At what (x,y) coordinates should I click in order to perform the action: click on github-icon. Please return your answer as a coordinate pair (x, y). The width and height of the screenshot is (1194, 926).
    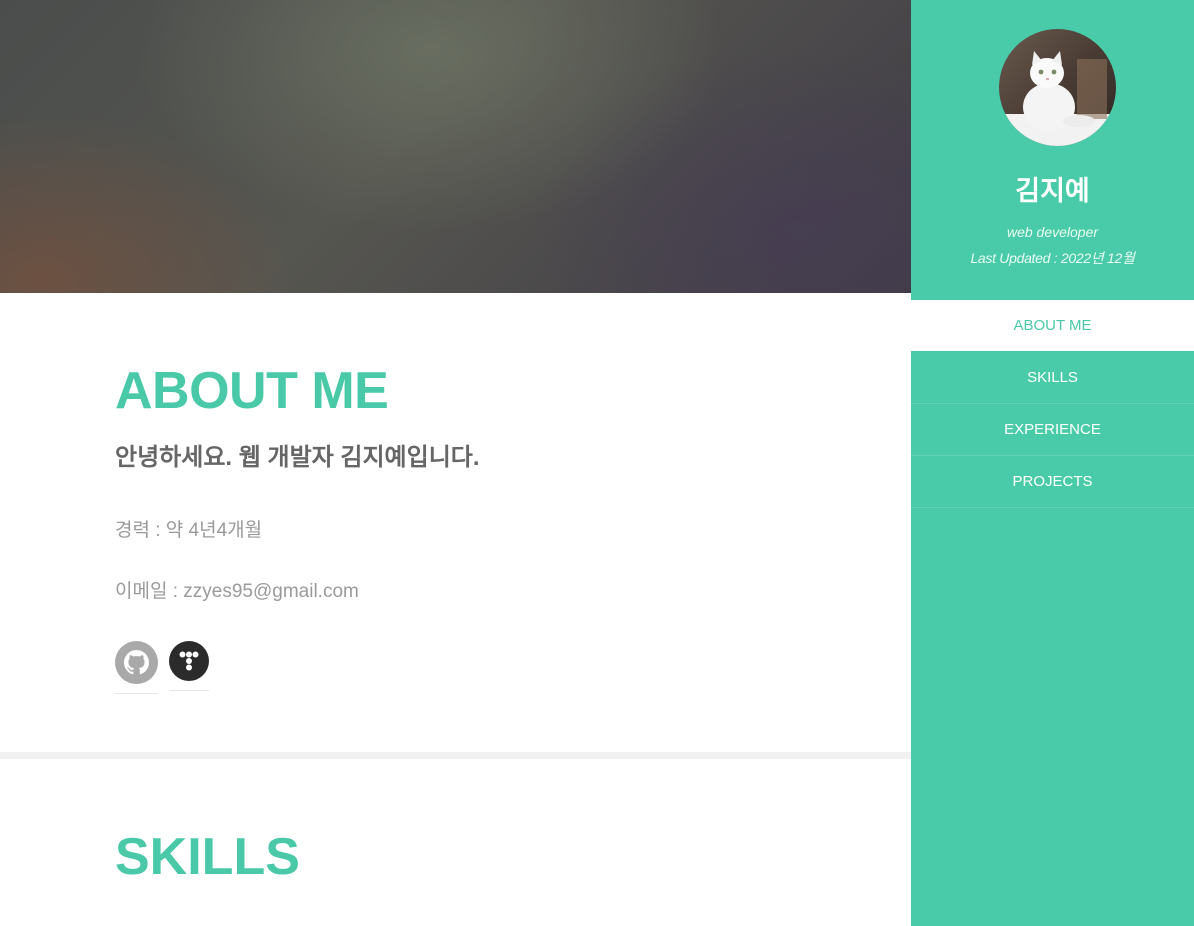
    Looking at the image, I should click on (136, 662).